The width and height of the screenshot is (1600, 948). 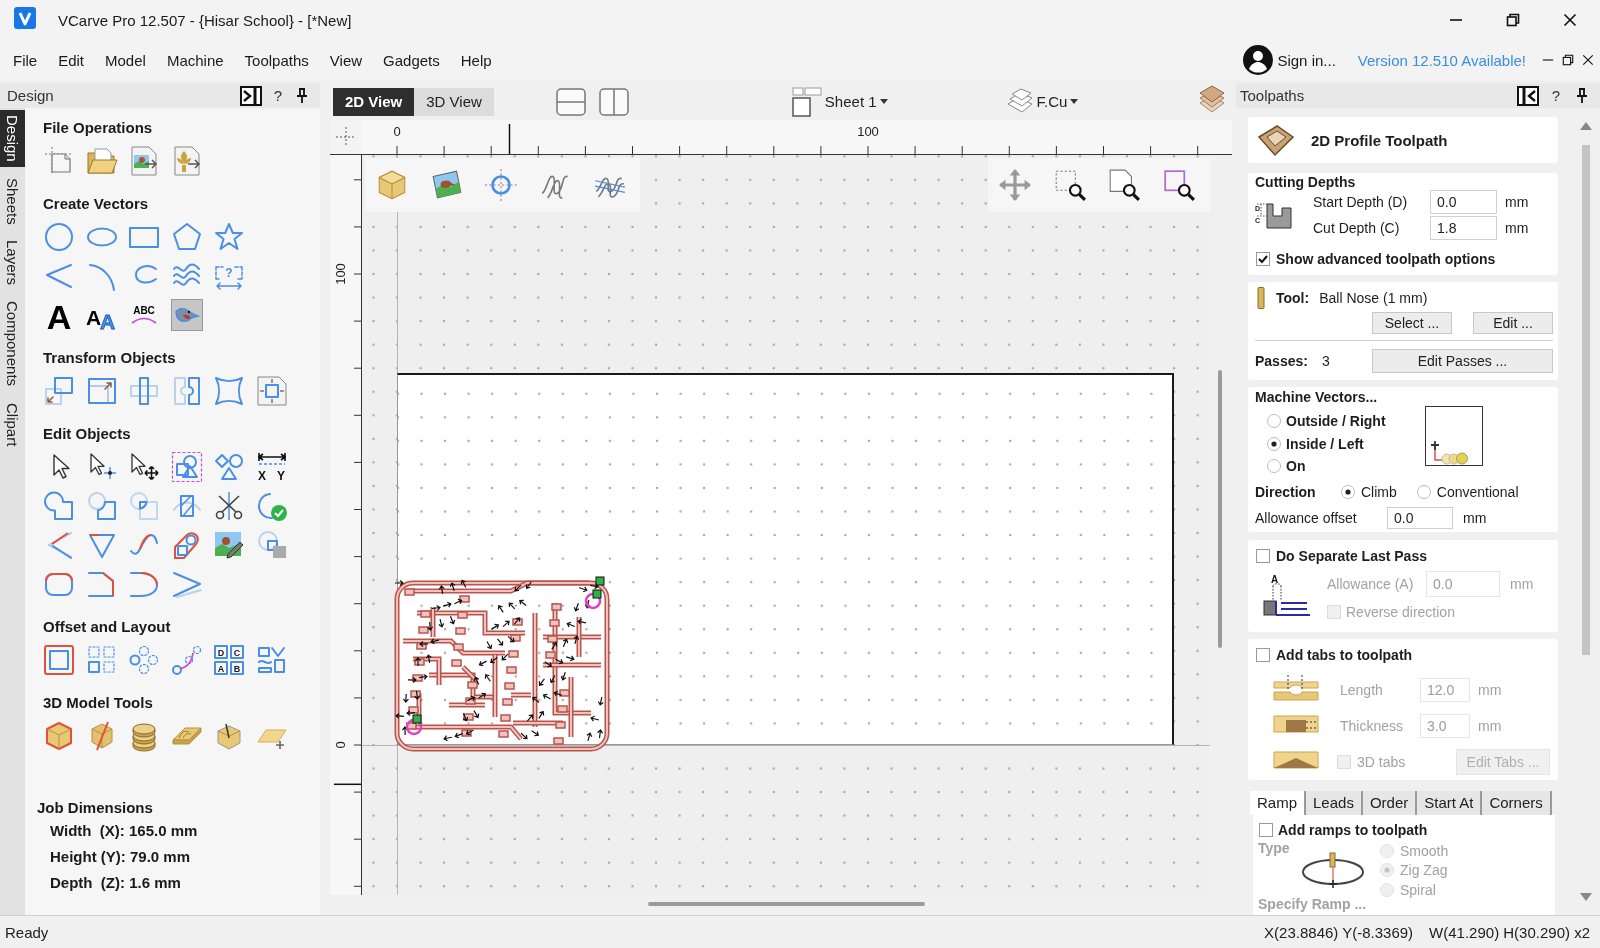 I want to click on union-shapes-icon, so click(x=59, y=505).